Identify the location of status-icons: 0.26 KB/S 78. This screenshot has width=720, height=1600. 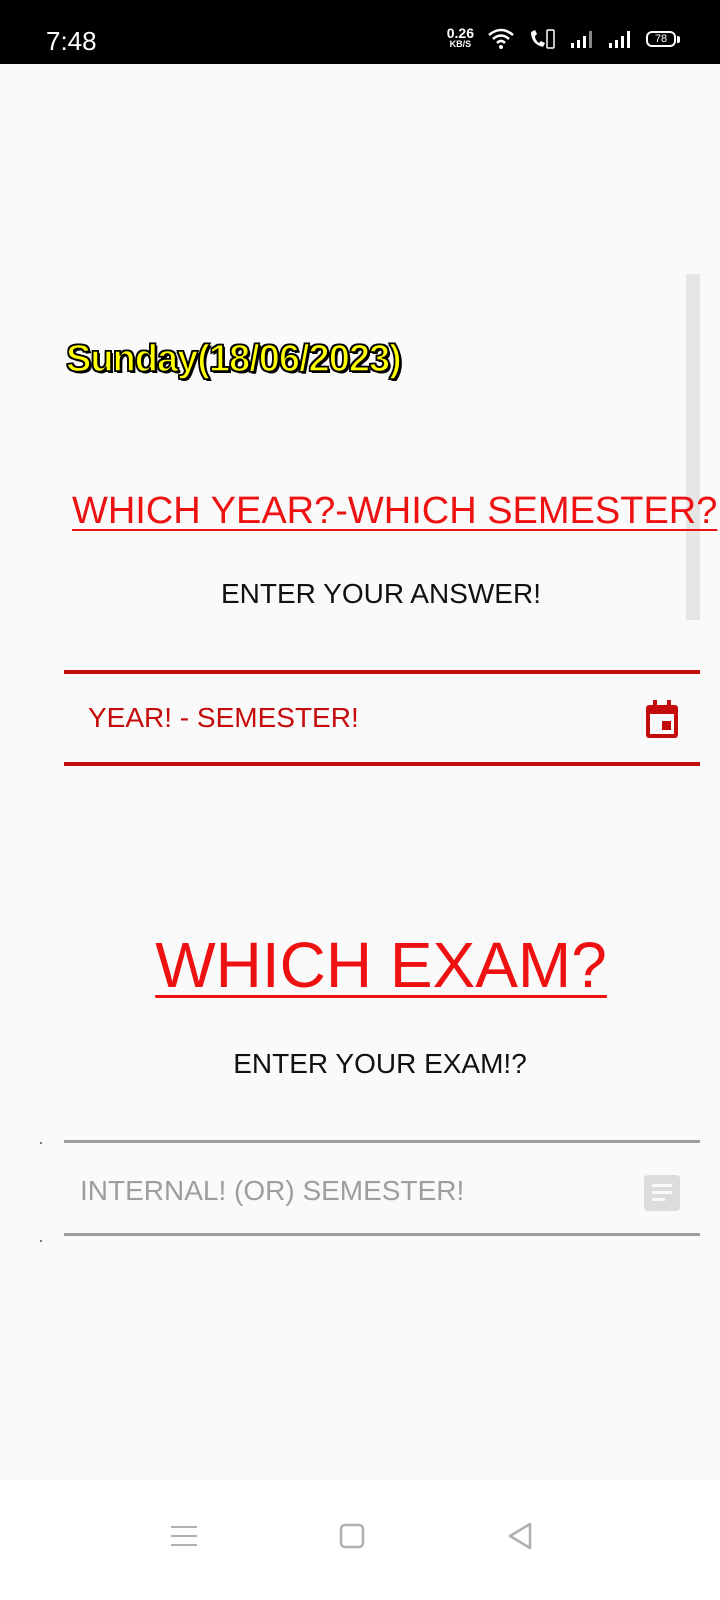
(563, 37).